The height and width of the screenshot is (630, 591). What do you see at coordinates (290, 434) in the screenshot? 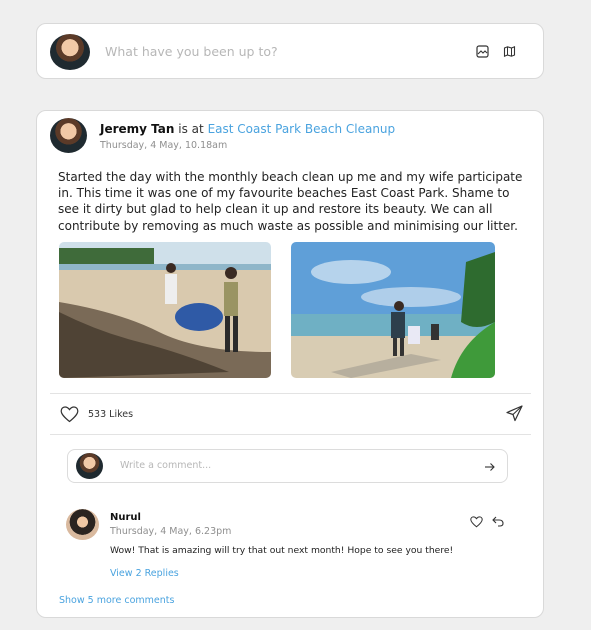
I see `divider-bottom` at bounding box center [290, 434].